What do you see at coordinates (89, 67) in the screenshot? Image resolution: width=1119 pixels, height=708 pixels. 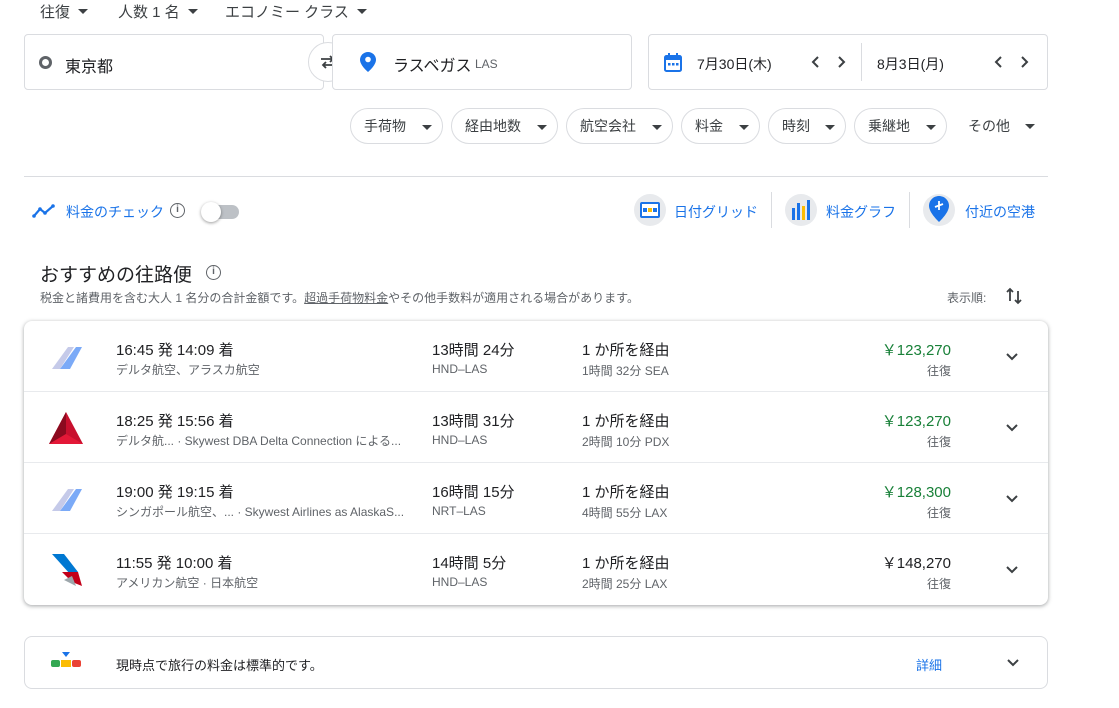 I see `origin-value: 東京都` at bounding box center [89, 67].